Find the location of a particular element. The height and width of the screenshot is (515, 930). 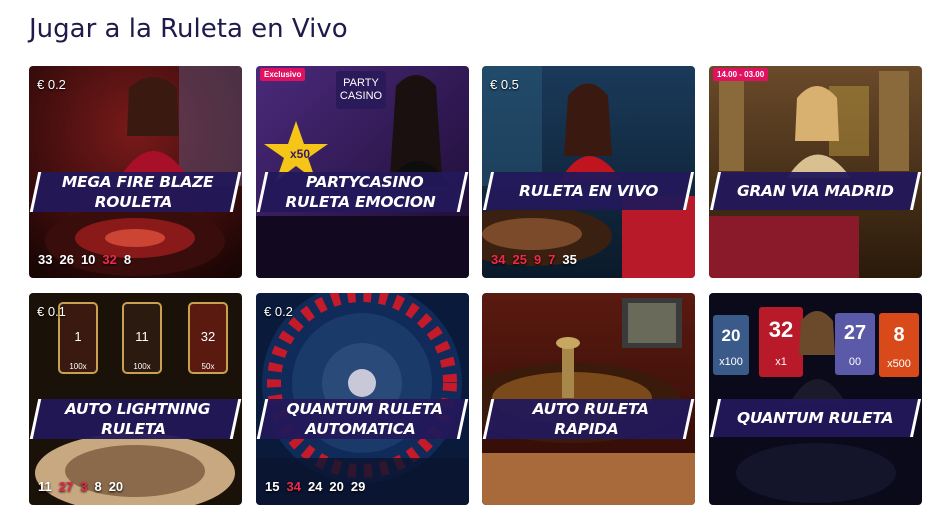

result-number: 26 is located at coordinates (66, 259).